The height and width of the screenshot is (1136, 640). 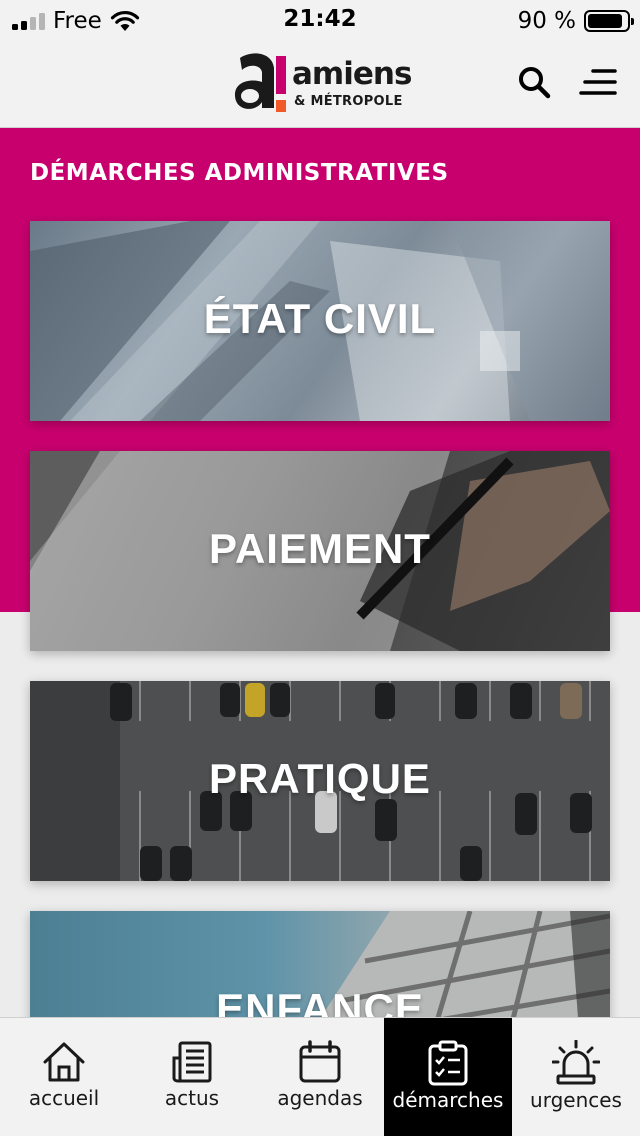 What do you see at coordinates (576, 1100) in the screenshot?
I see `tab-label: urgences` at bounding box center [576, 1100].